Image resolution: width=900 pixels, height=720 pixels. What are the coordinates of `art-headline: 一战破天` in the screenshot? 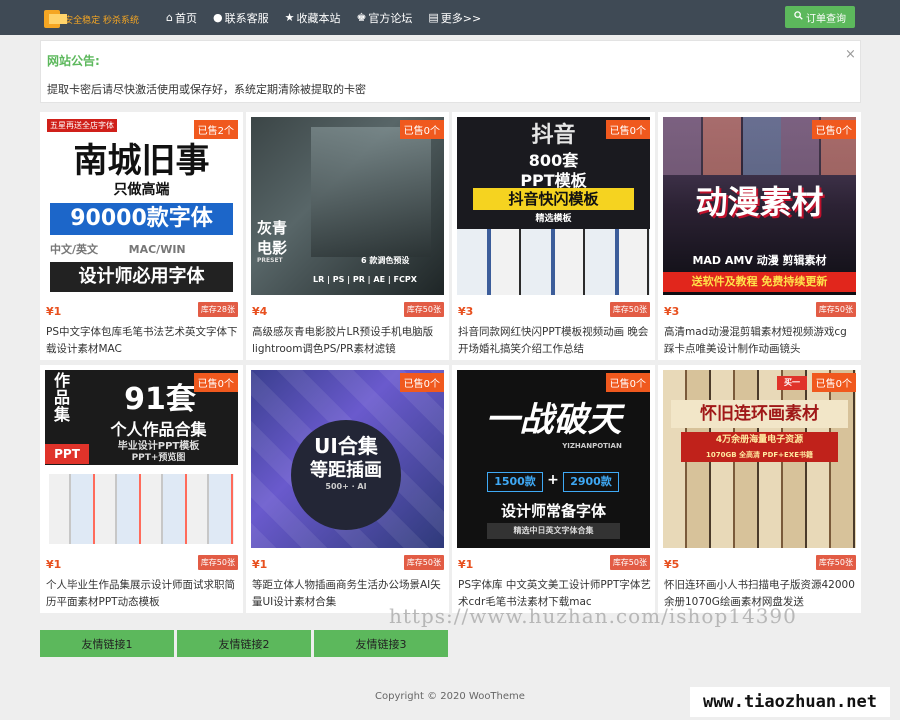 It's located at (553, 420).